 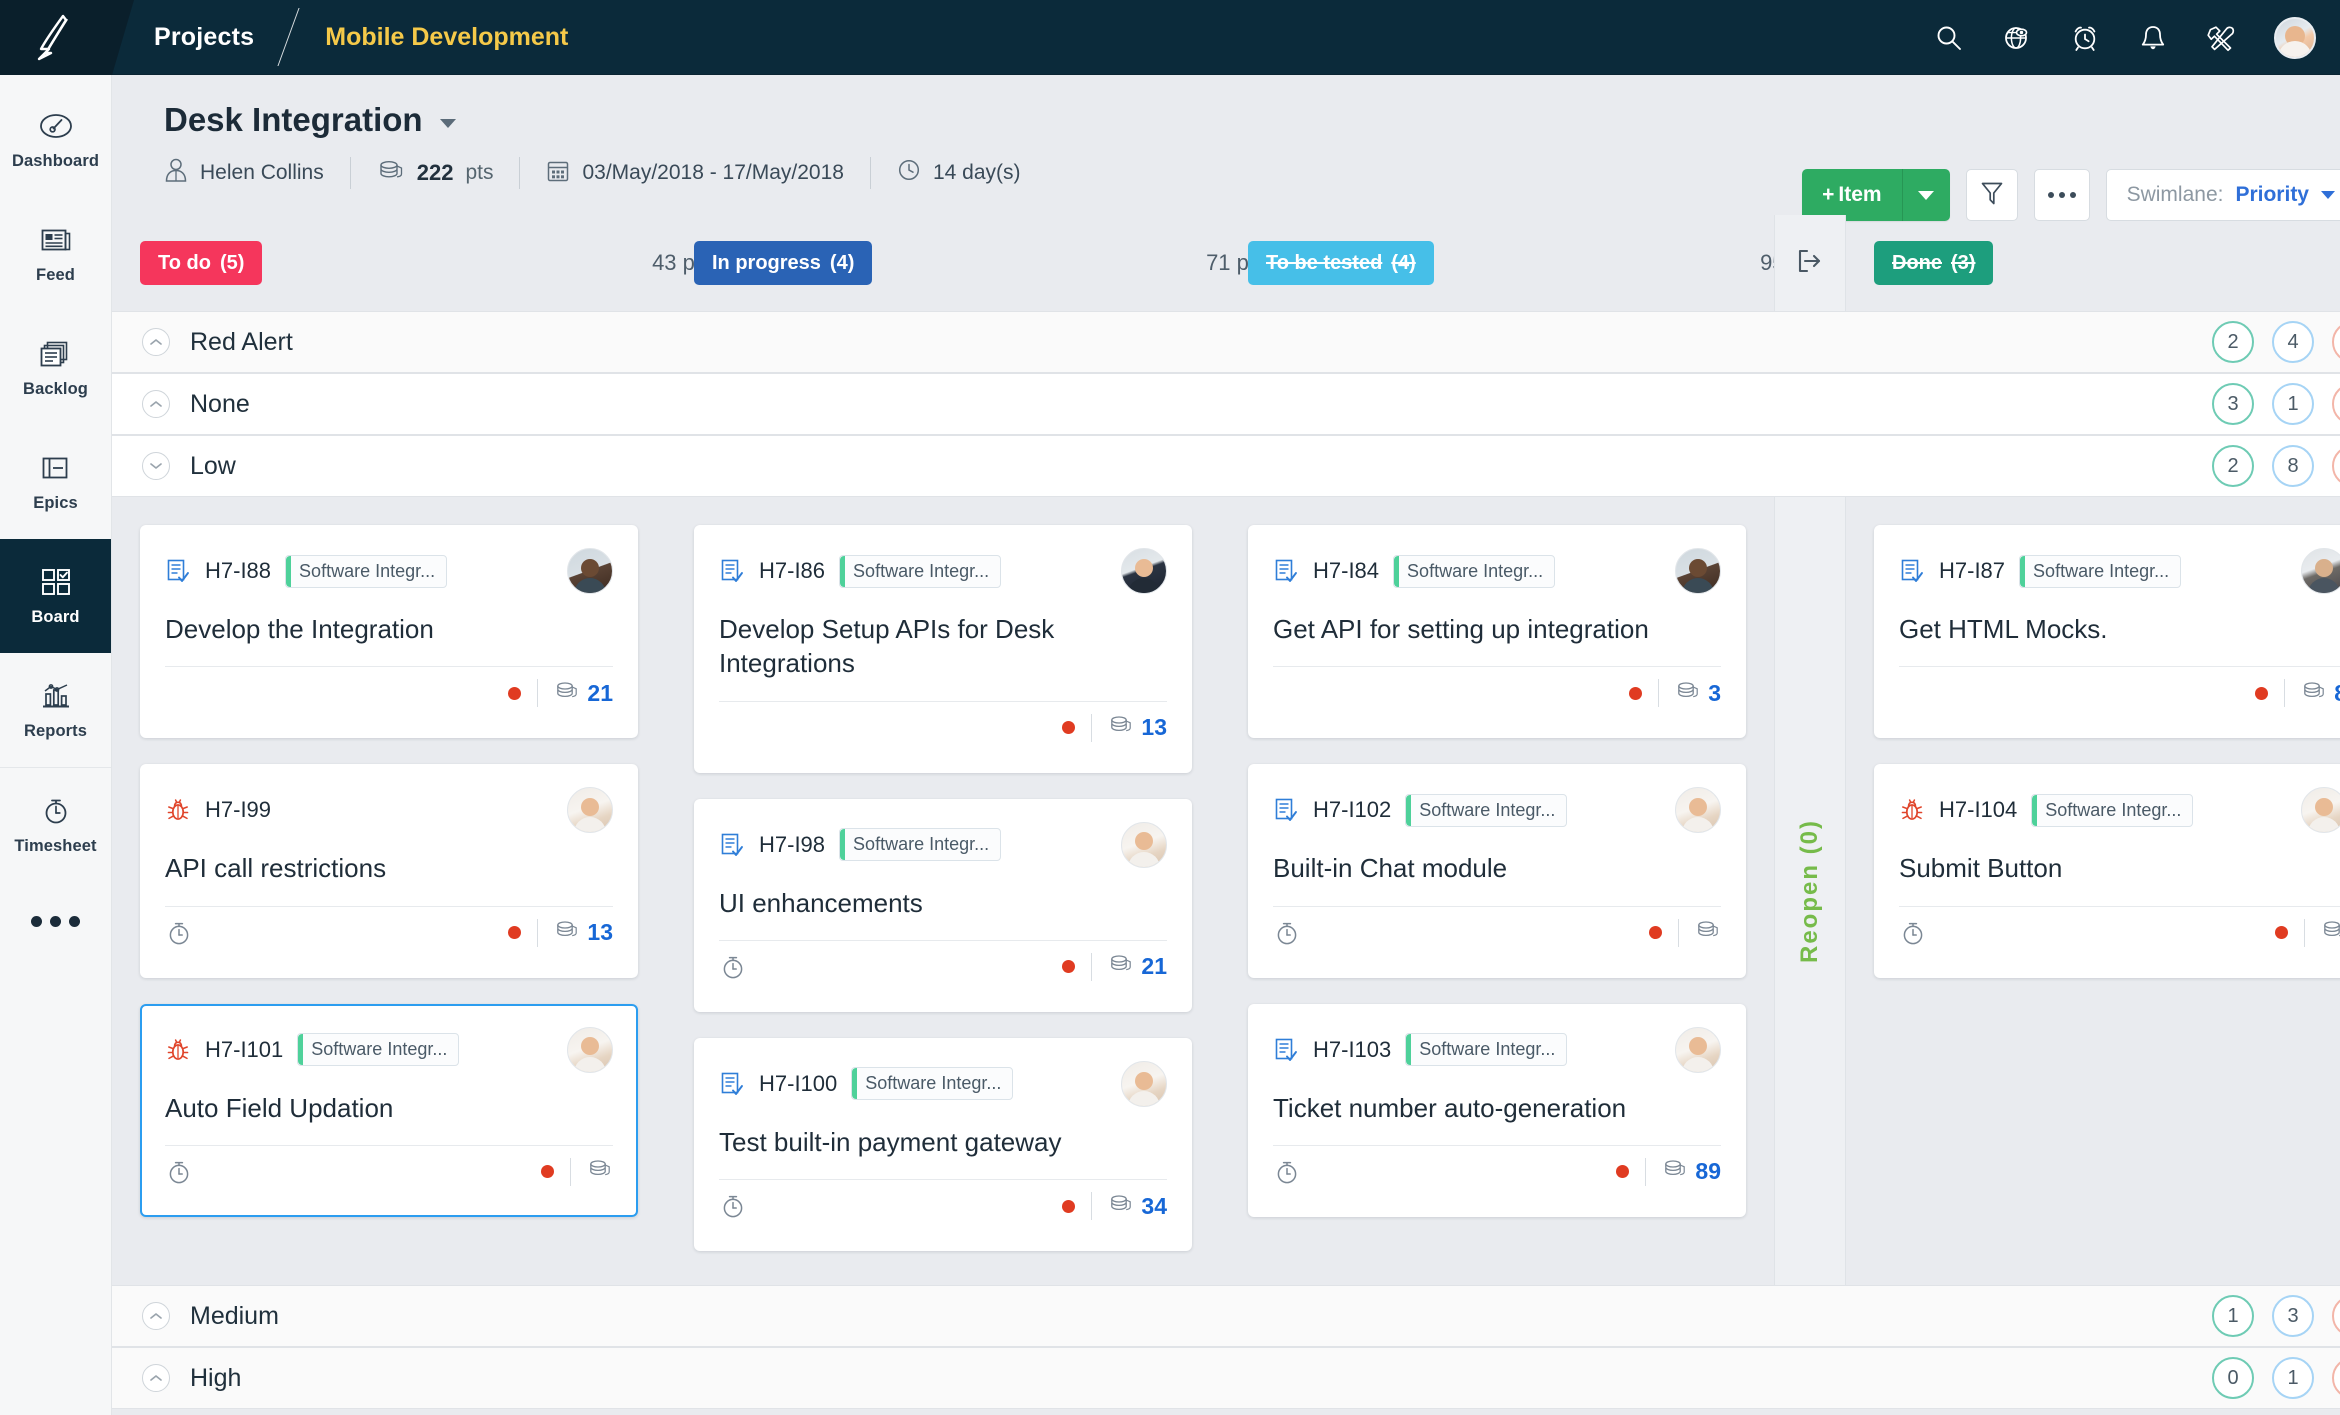 I want to click on sidebar-item-timesheet: Timesheet, so click(x=55, y=824).